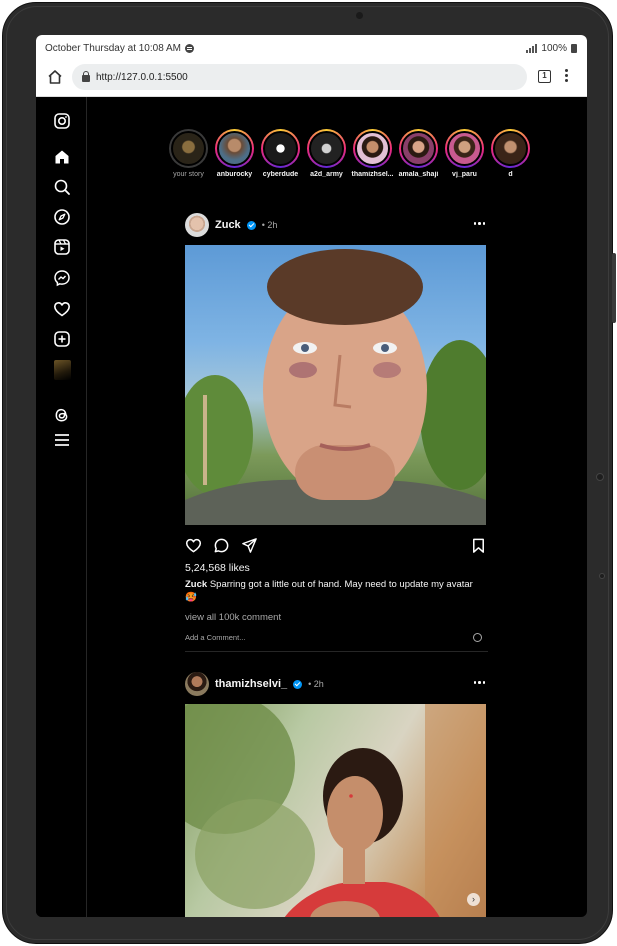 The image size is (617, 946). What do you see at coordinates (193, 545) in the screenshot?
I see `like-icon` at bounding box center [193, 545].